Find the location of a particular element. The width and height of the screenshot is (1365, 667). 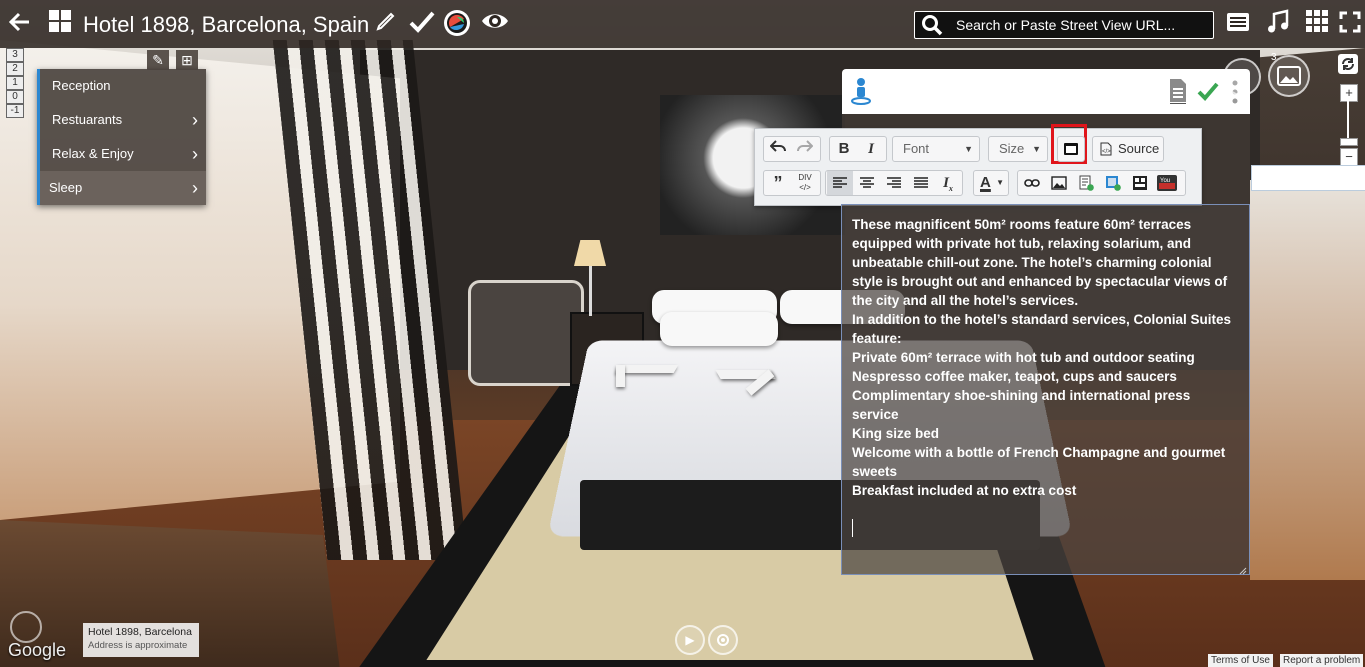

google-logo: Google is located at coordinates (37, 650).